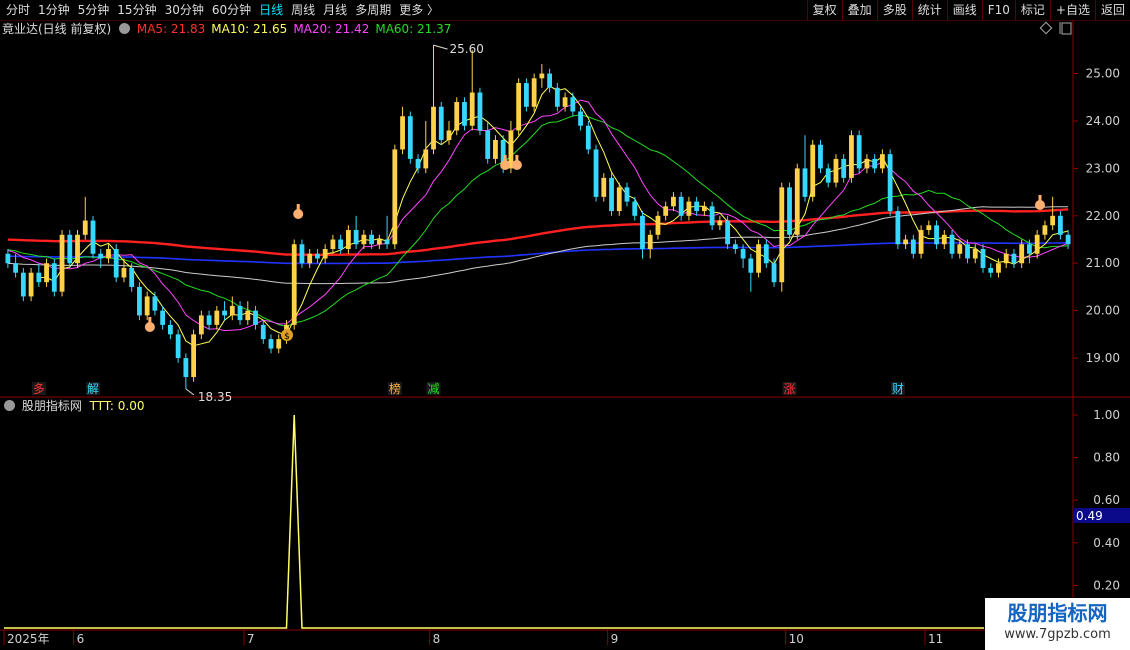 The height and width of the screenshot is (650, 1130). I want to click on price-tick-label: 25.00, so click(1103, 74).